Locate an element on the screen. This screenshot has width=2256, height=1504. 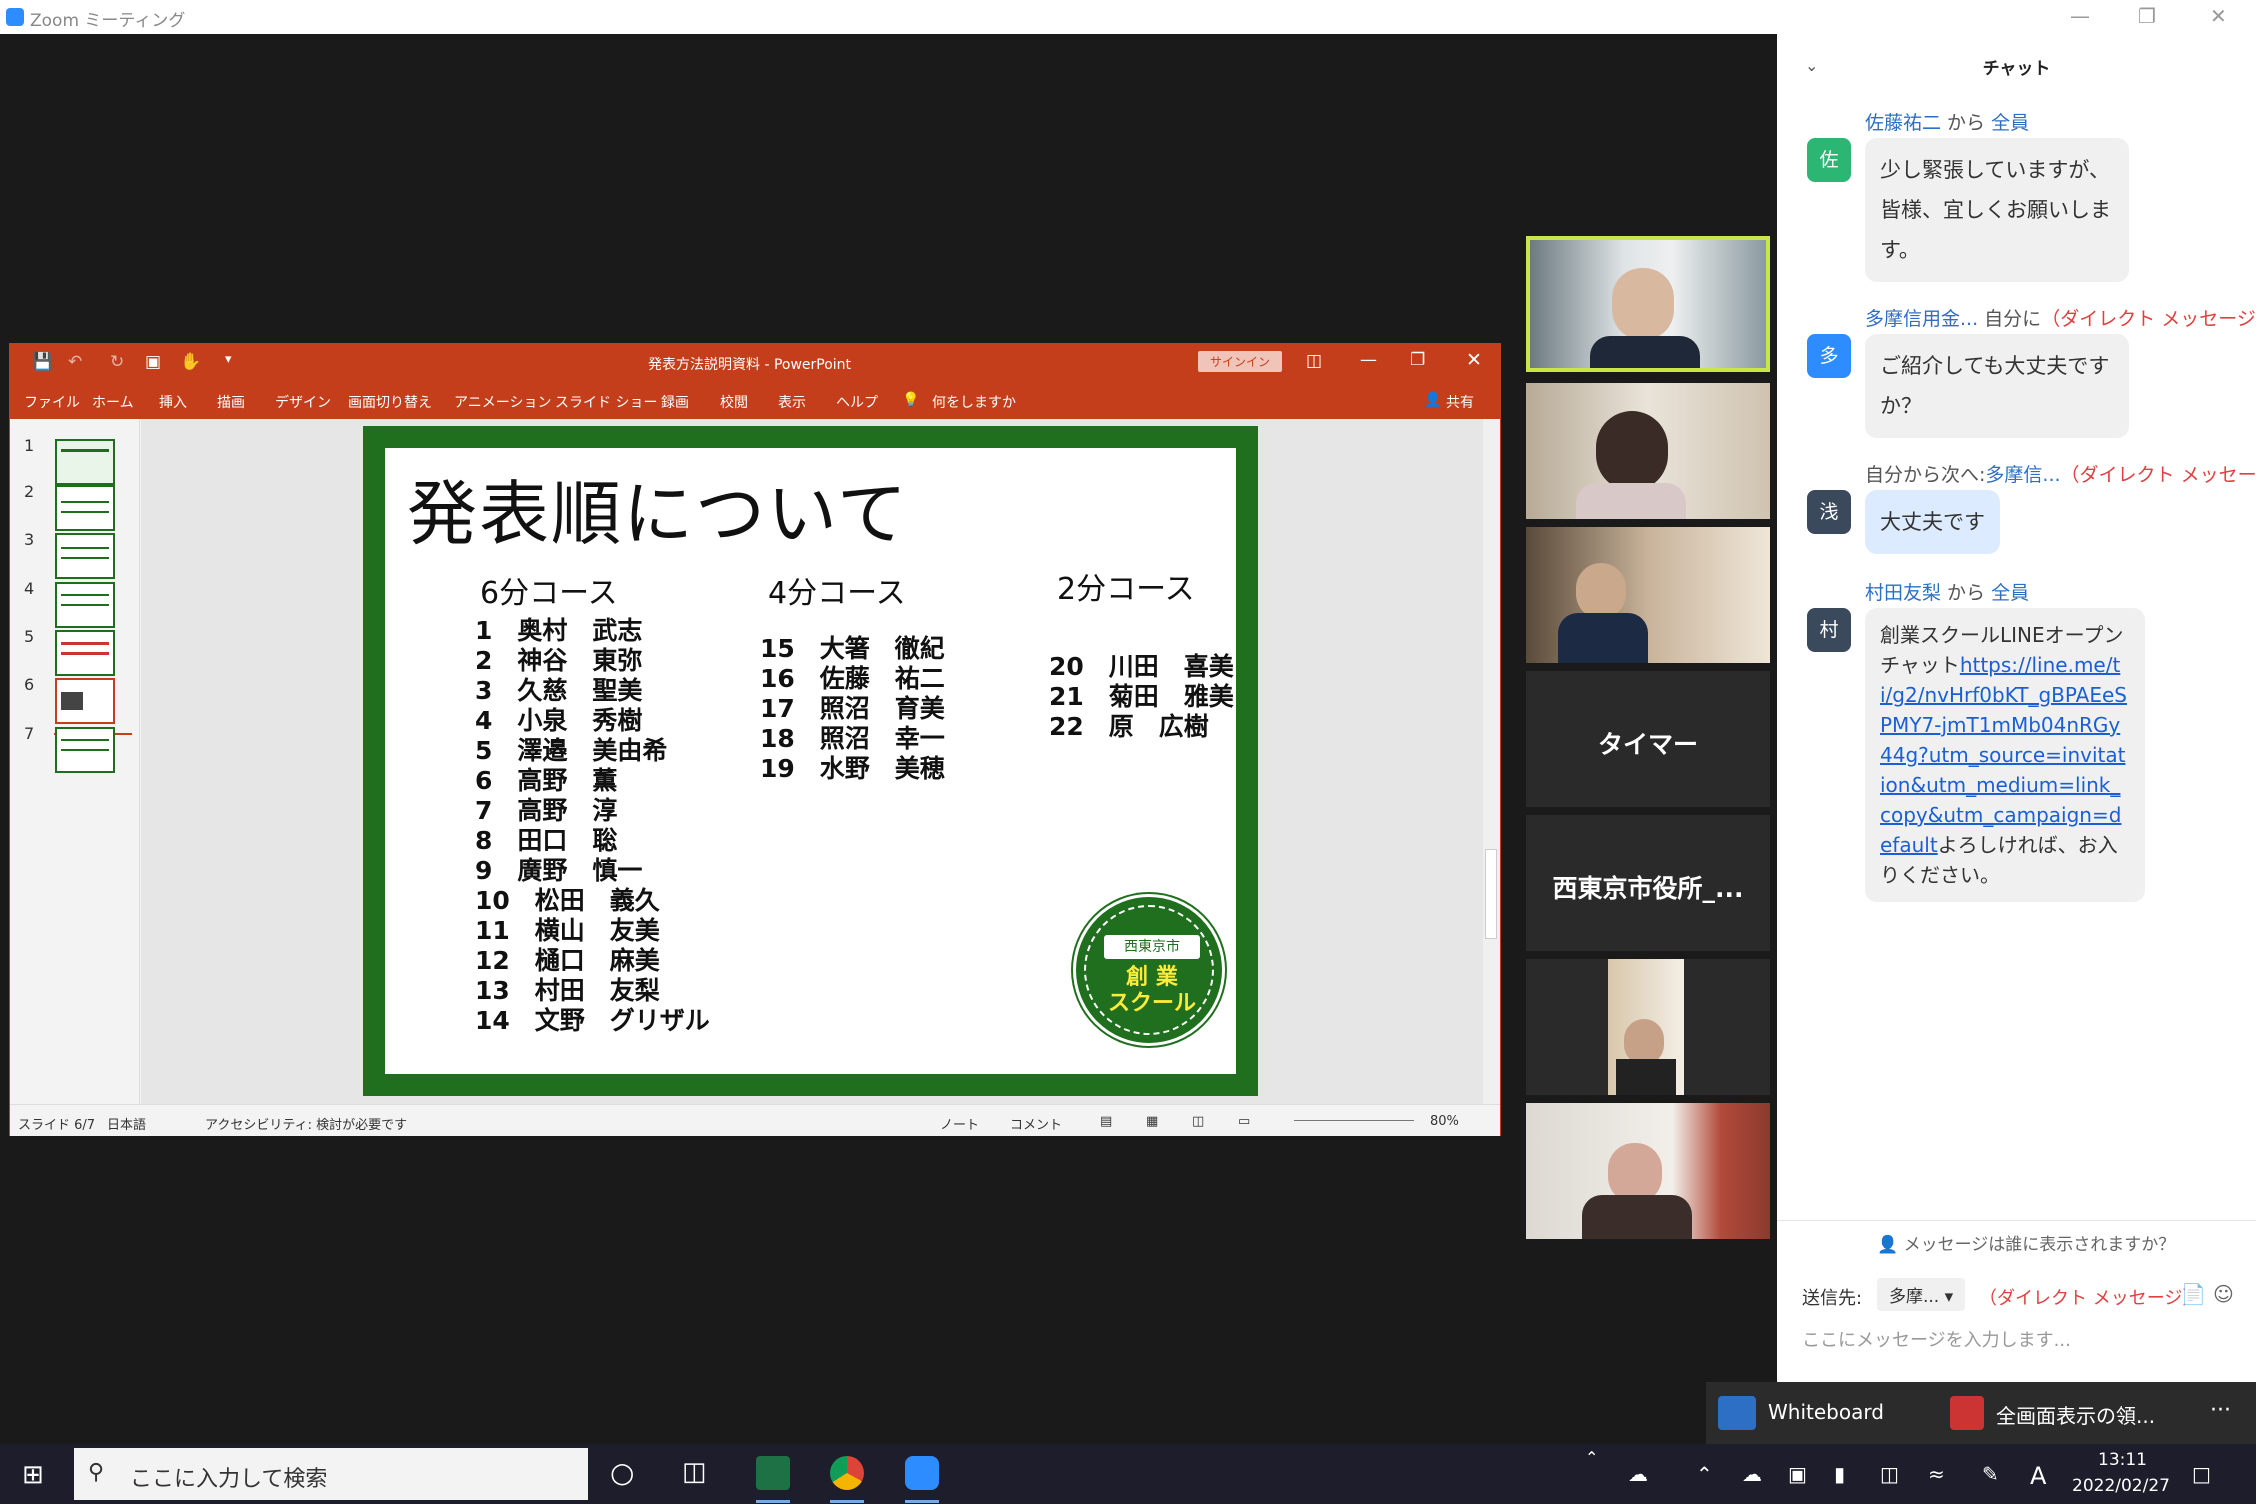
undo-icon: ↶ is located at coordinates (75, 362).